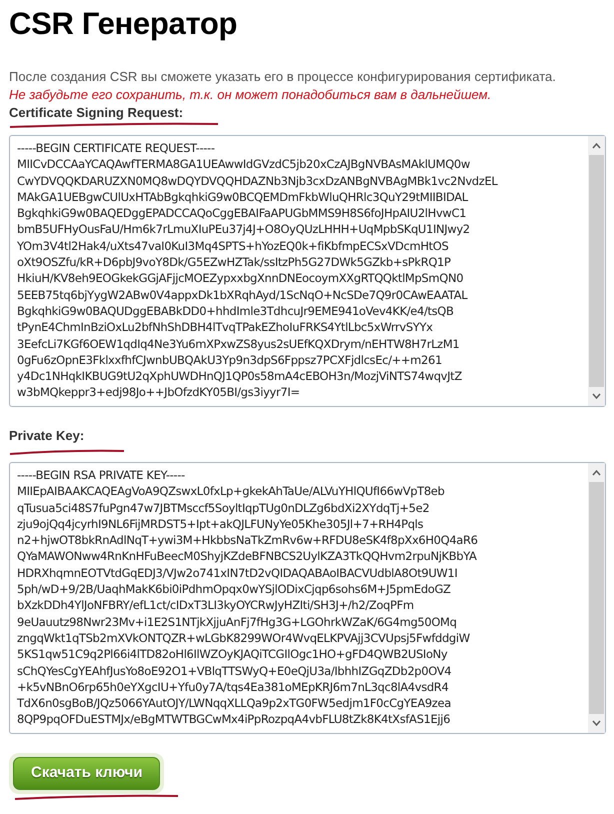 This screenshot has height=814, width=614. What do you see at coordinates (123, 24) in the screenshot?
I see `page-title: CSR Генератор` at bounding box center [123, 24].